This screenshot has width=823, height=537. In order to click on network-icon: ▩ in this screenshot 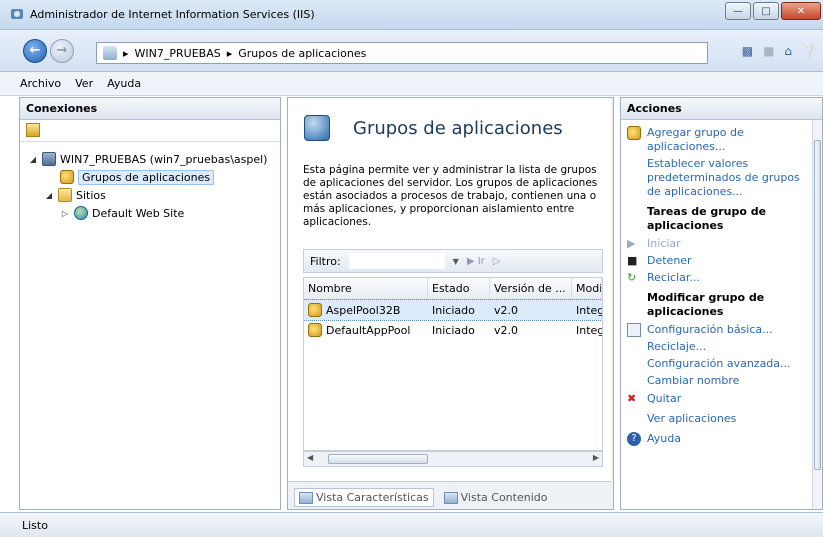, I will do `click(747, 51)`.